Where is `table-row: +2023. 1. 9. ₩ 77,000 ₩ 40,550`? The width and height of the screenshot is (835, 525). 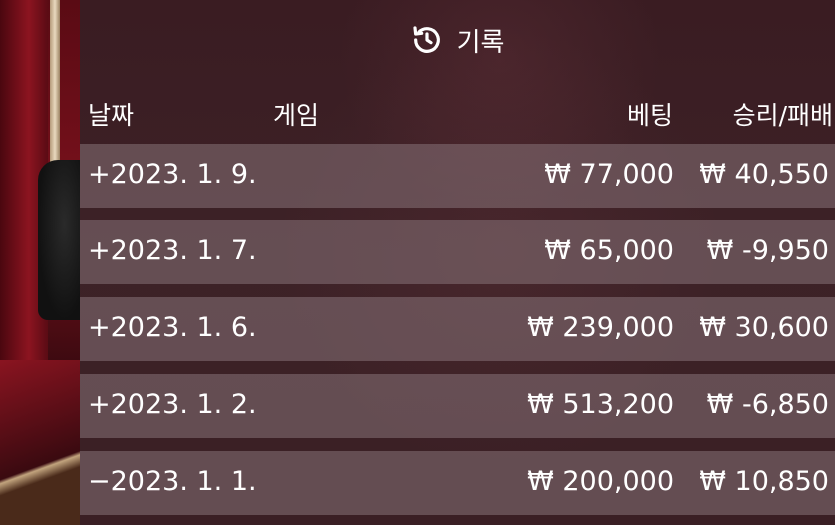 table-row: +2023. 1. 9. ₩ 77,000 ₩ 40,550 is located at coordinates (457, 176).